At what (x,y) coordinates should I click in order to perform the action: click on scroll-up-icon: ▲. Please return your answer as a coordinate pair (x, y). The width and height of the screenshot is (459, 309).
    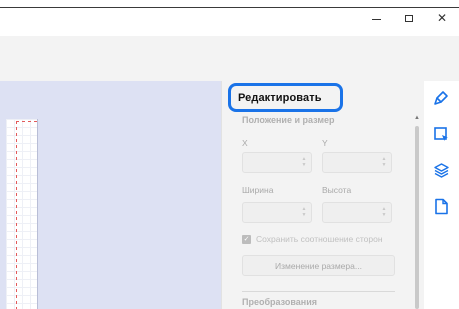
    Looking at the image, I should click on (417, 118).